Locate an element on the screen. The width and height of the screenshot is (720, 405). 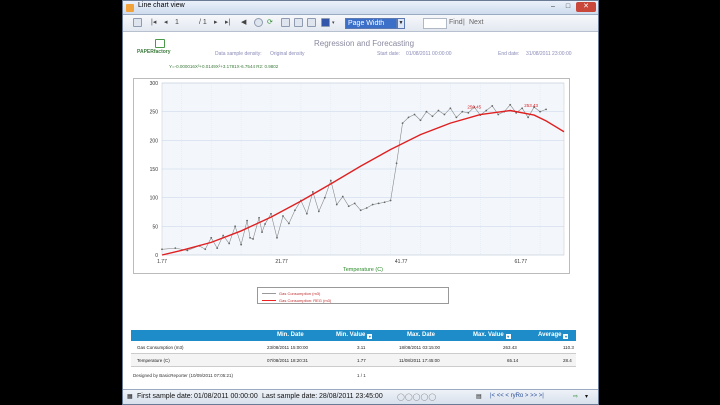
minimize-button: – is located at coordinates (553, 7).